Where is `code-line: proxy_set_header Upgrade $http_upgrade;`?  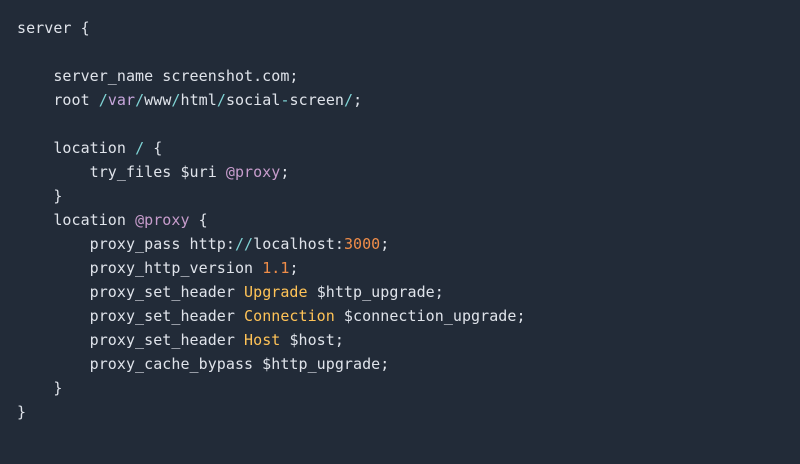 code-line: proxy_set_header Upgrade $http_upgrade; is located at coordinates (408, 292).